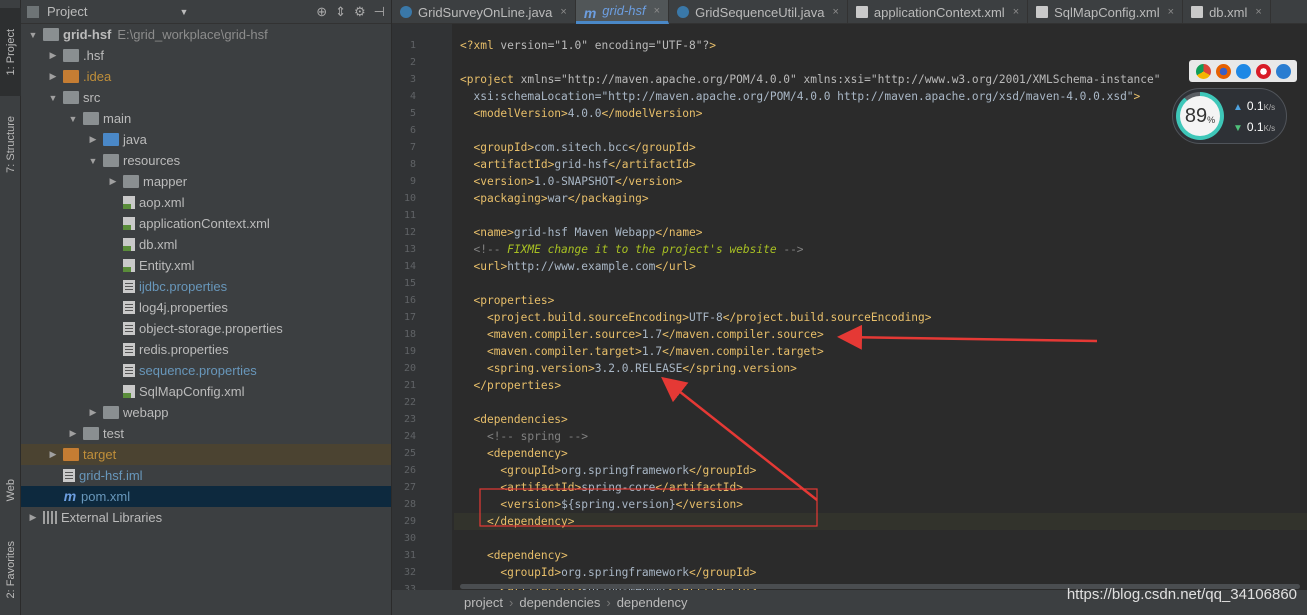 The height and width of the screenshot is (615, 1307). I want to click on properties-file-icon, so click(129, 286).